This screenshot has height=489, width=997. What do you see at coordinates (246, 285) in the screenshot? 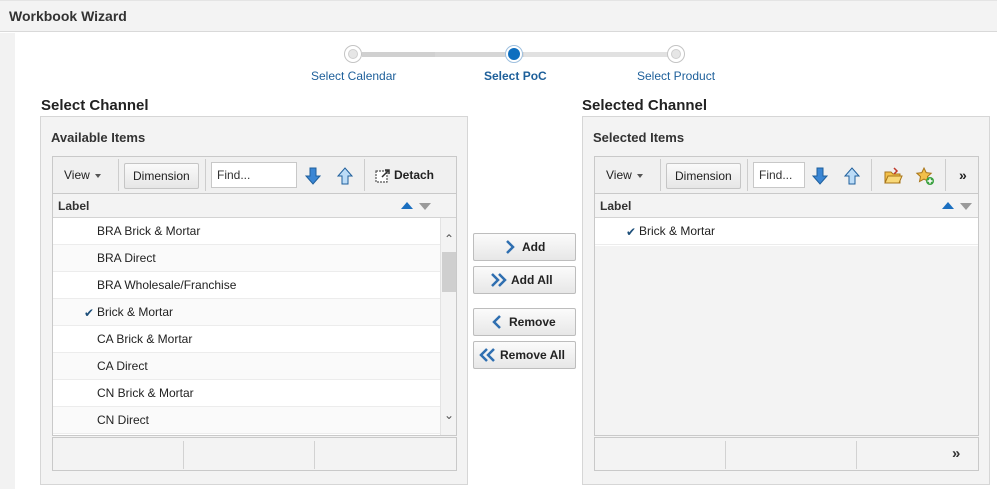
I see `table-row: BRA Wholesale/Franchise` at bounding box center [246, 285].